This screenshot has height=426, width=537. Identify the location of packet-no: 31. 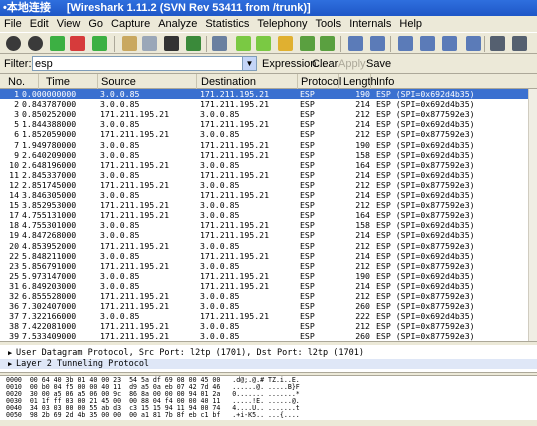
(14, 285).